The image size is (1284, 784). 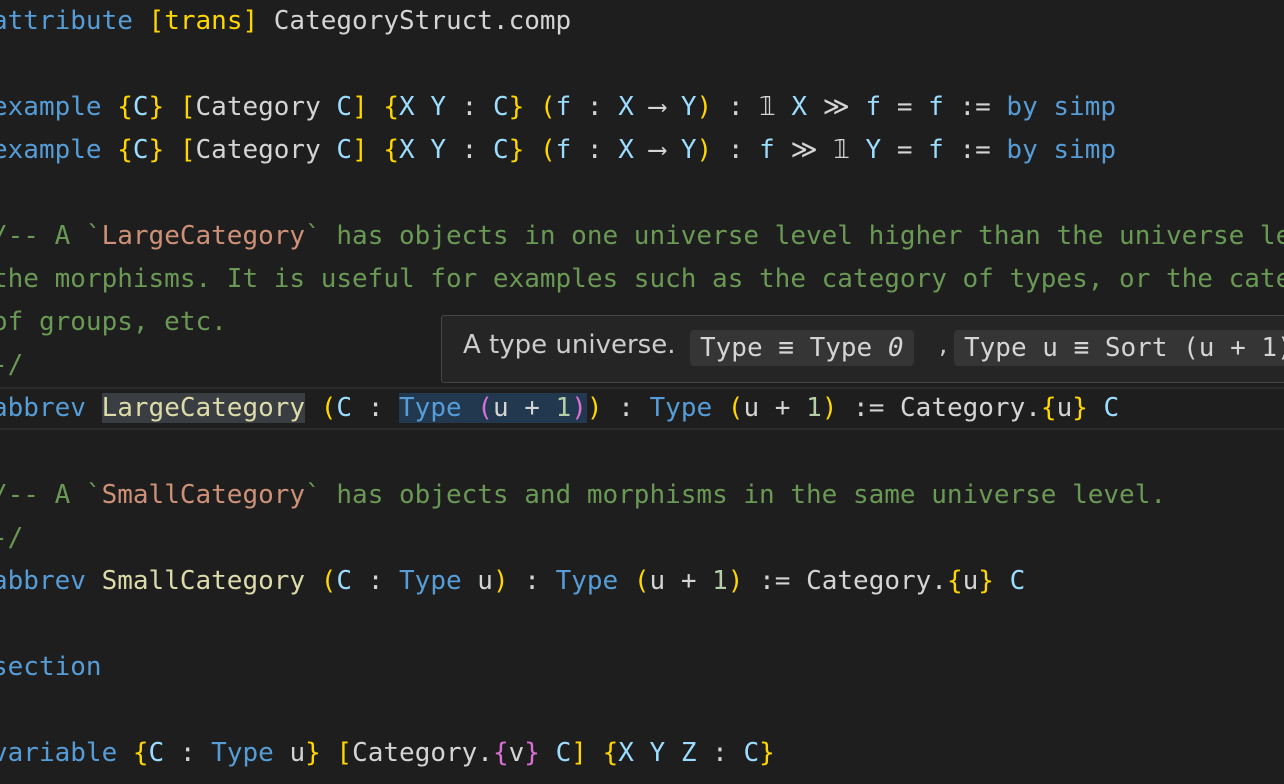 I want to click on tactic: simp, so click(x=1085, y=107).